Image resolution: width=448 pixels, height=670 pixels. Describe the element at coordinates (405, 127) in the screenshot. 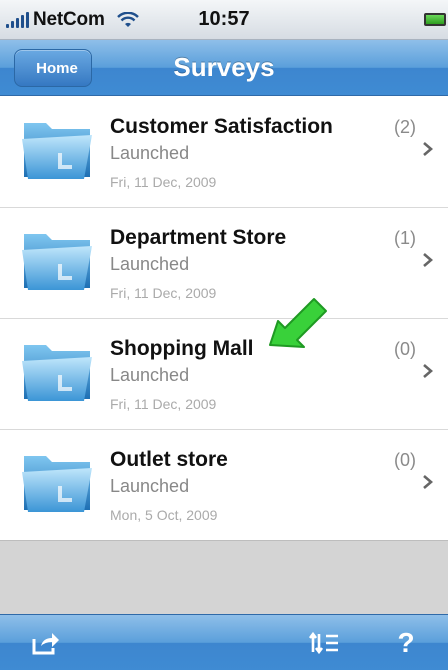

I see `response-count: (2)` at that location.